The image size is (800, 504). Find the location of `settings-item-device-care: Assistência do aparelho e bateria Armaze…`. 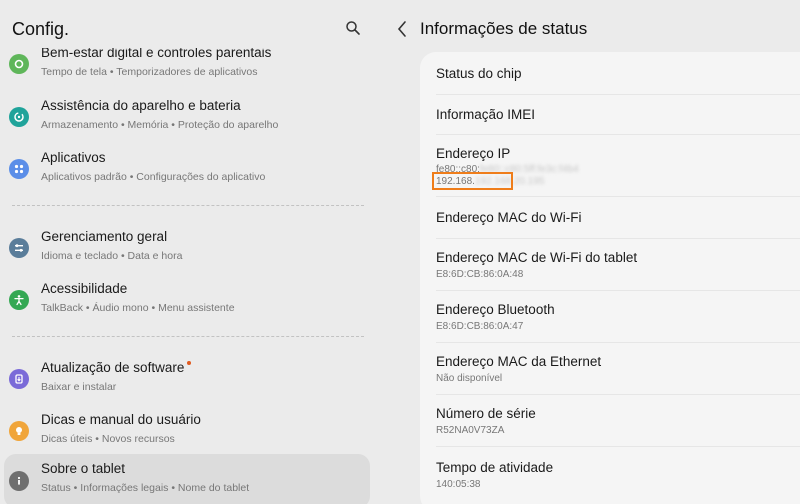

settings-item-device-care: Assistência do aparelho e bateria Armaze… is located at coordinates (190, 117).